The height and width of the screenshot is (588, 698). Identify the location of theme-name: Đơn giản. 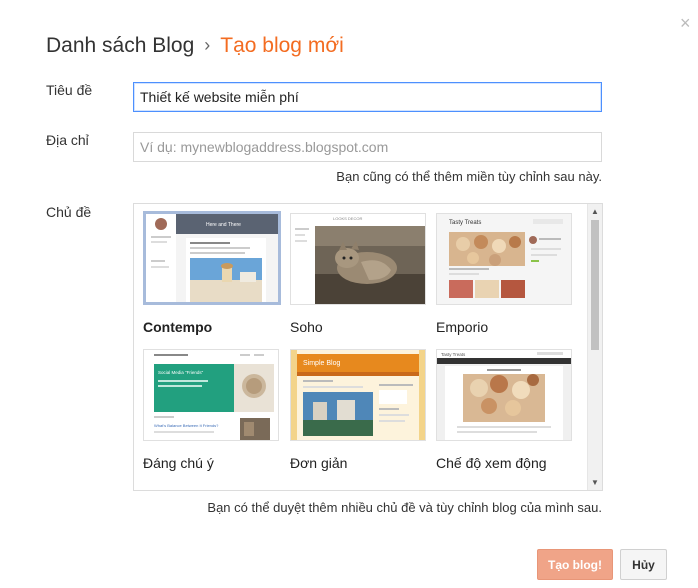
(319, 463).